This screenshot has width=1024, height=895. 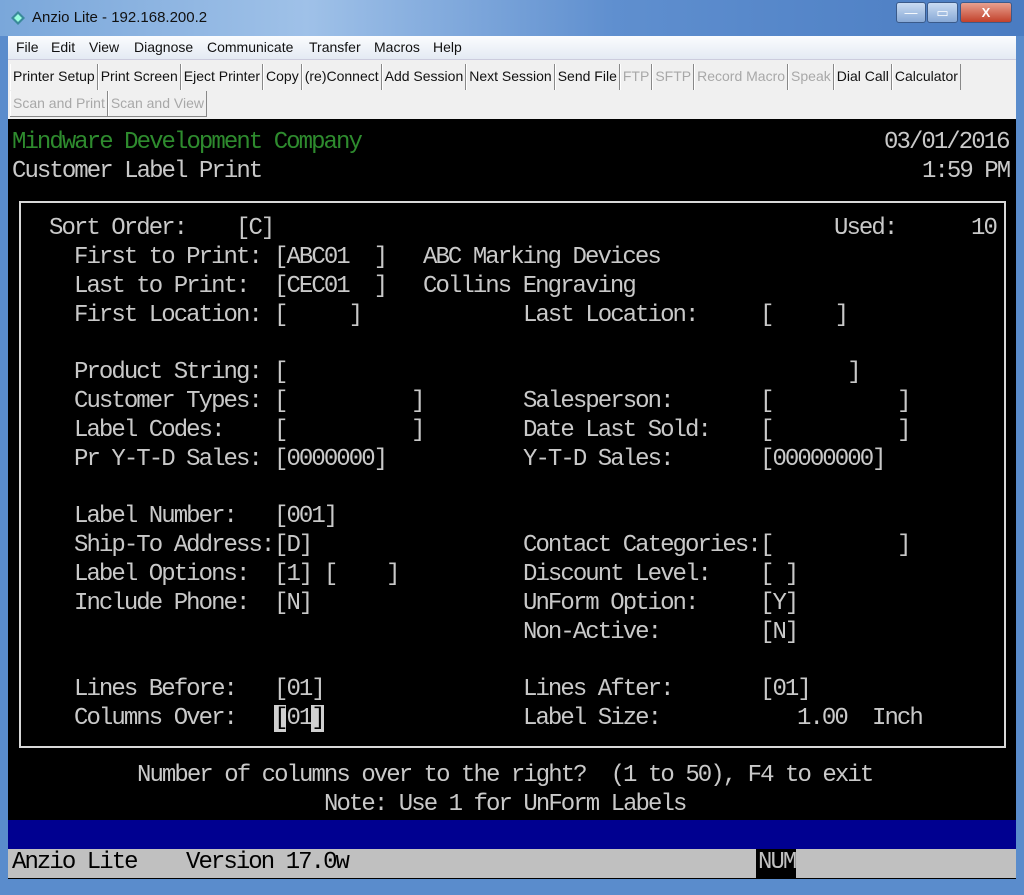 I want to click on date-last-sold-field: [ ], so click(x=835, y=431).